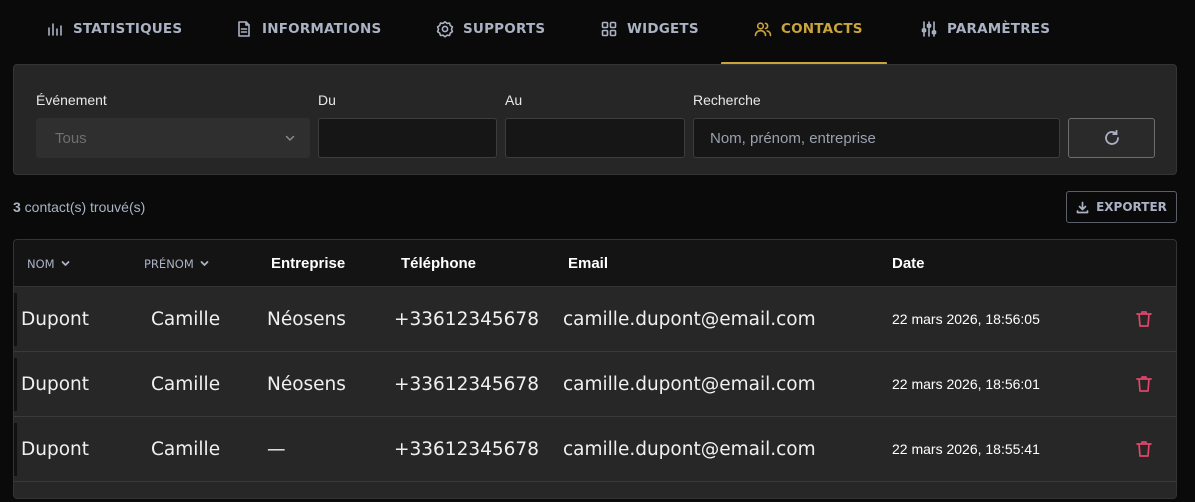 The image size is (1195, 502). What do you see at coordinates (445, 29) in the screenshot?
I see `badge-icon` at bounding box center [445, 29].